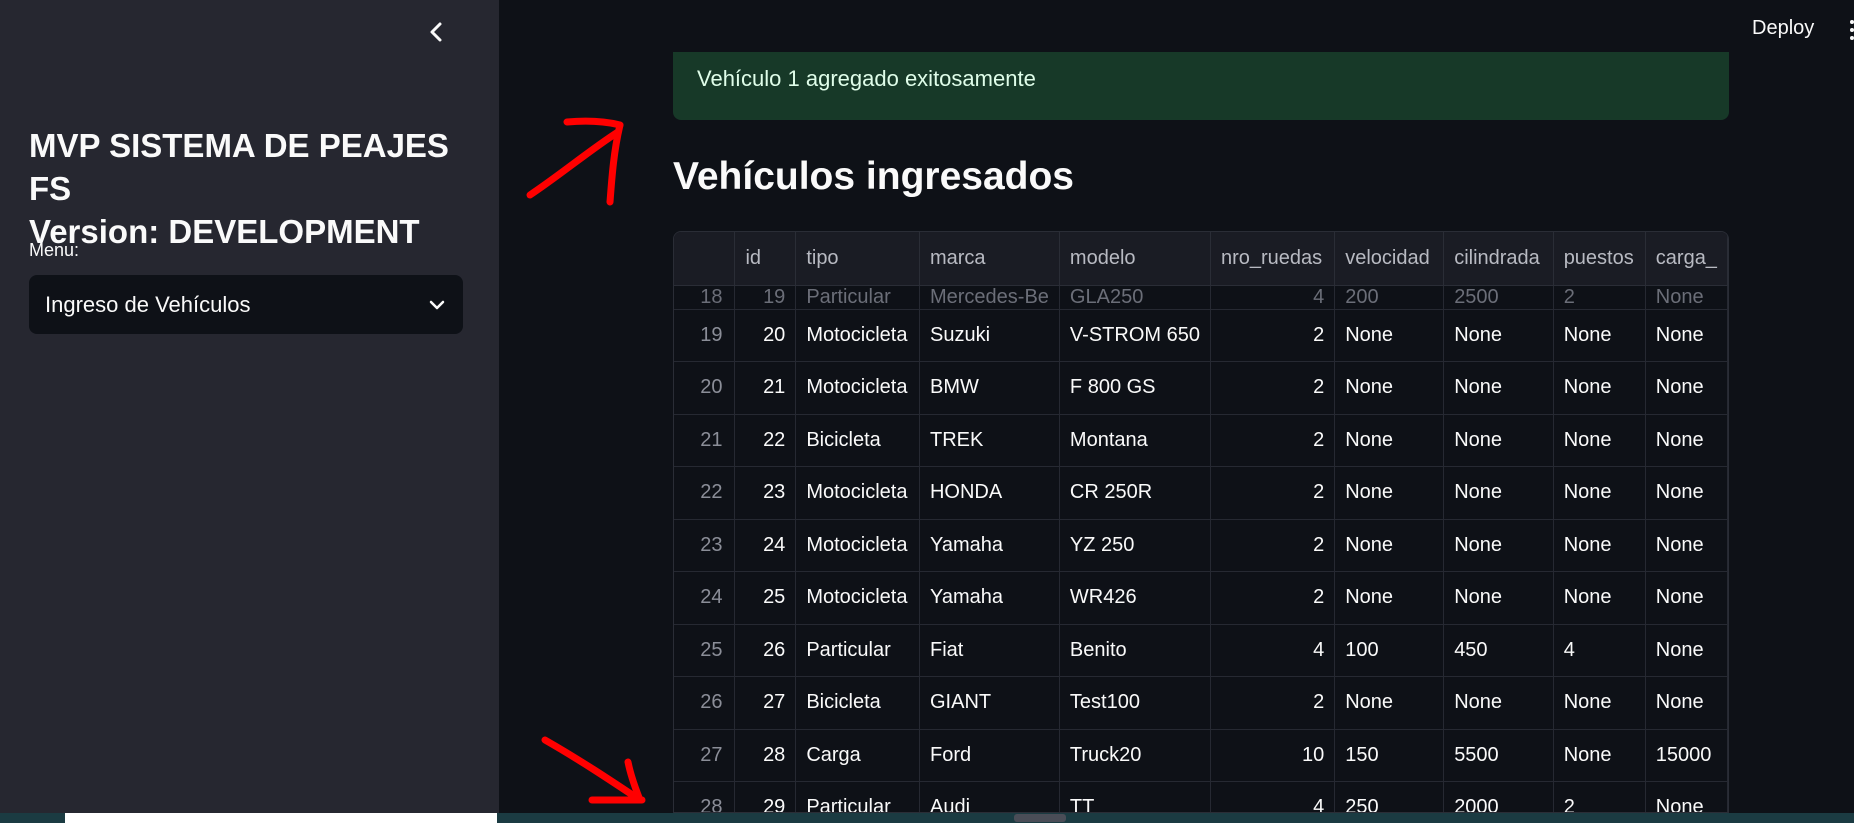  Describe the element at coordinates (1389, 297) in the screenshot. I see `table-cell: 200` at that location.